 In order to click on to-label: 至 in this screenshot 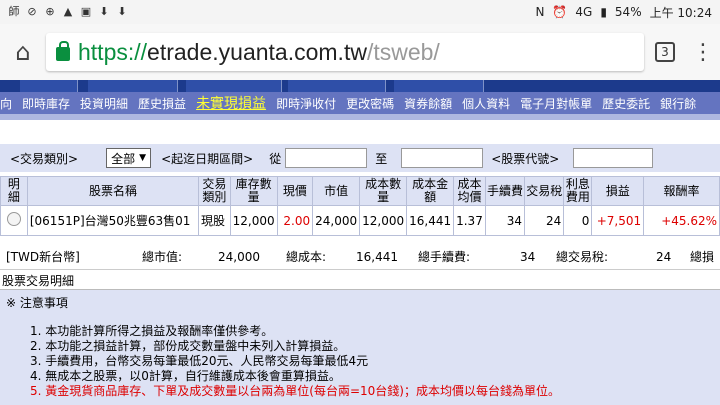, I will do `click(381, 158)`.